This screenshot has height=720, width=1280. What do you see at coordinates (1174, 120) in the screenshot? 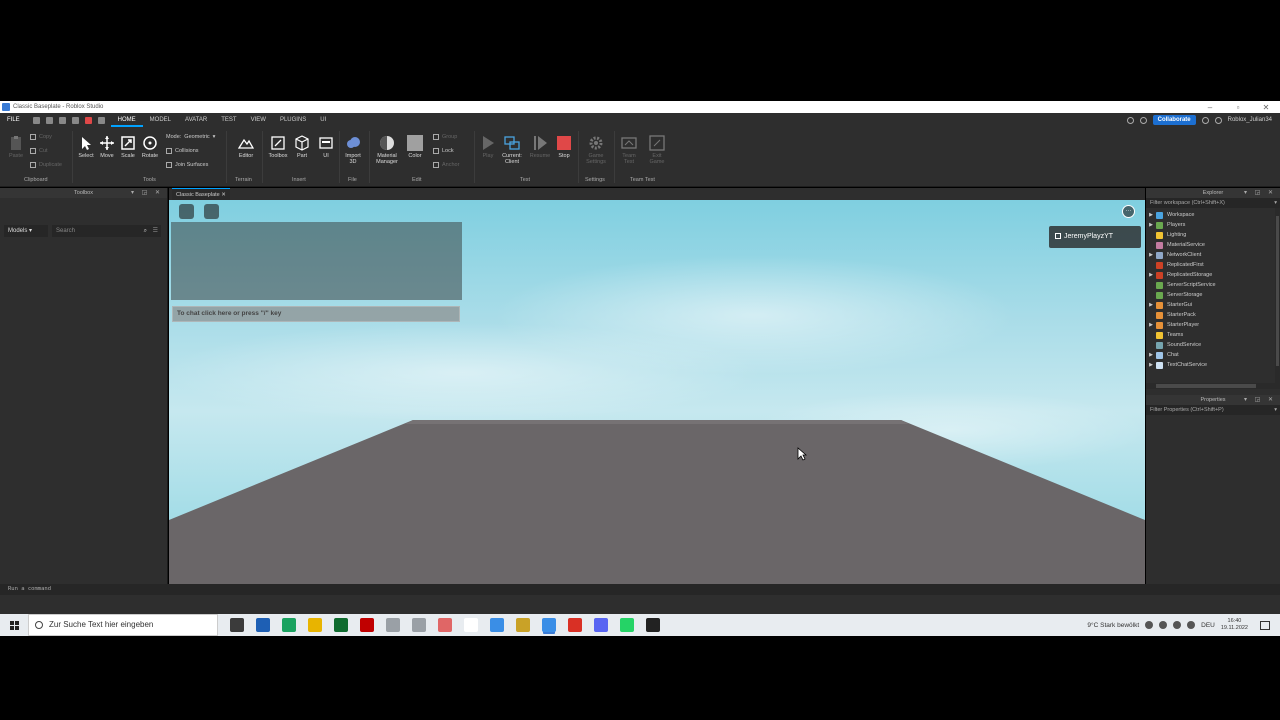
I see `collaborate-button: Collaborate` at bounding box center [1174, 120].